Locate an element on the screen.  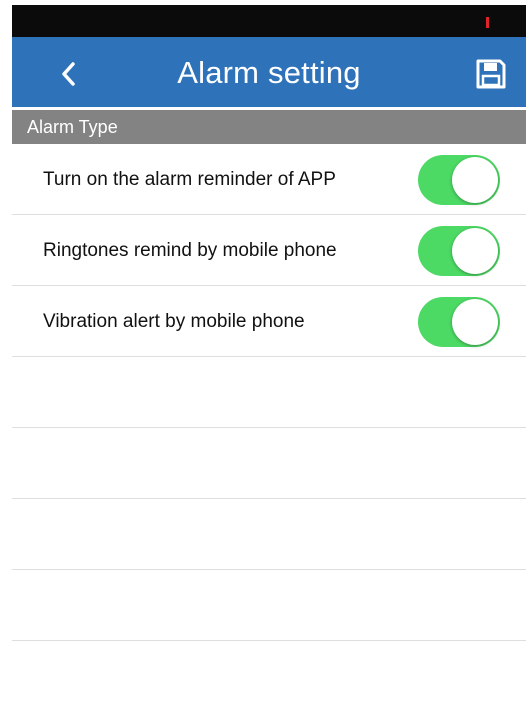
setting-label: Vibration alert by mobile phone is located at coordinates (174, 321).